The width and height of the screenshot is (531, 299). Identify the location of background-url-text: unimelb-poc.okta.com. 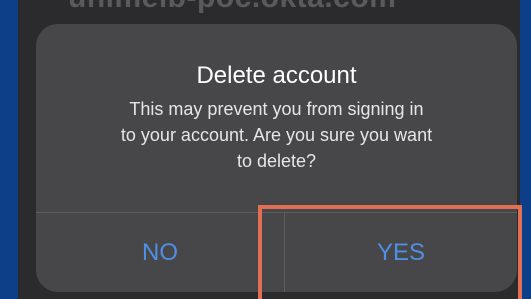
(232, 7).